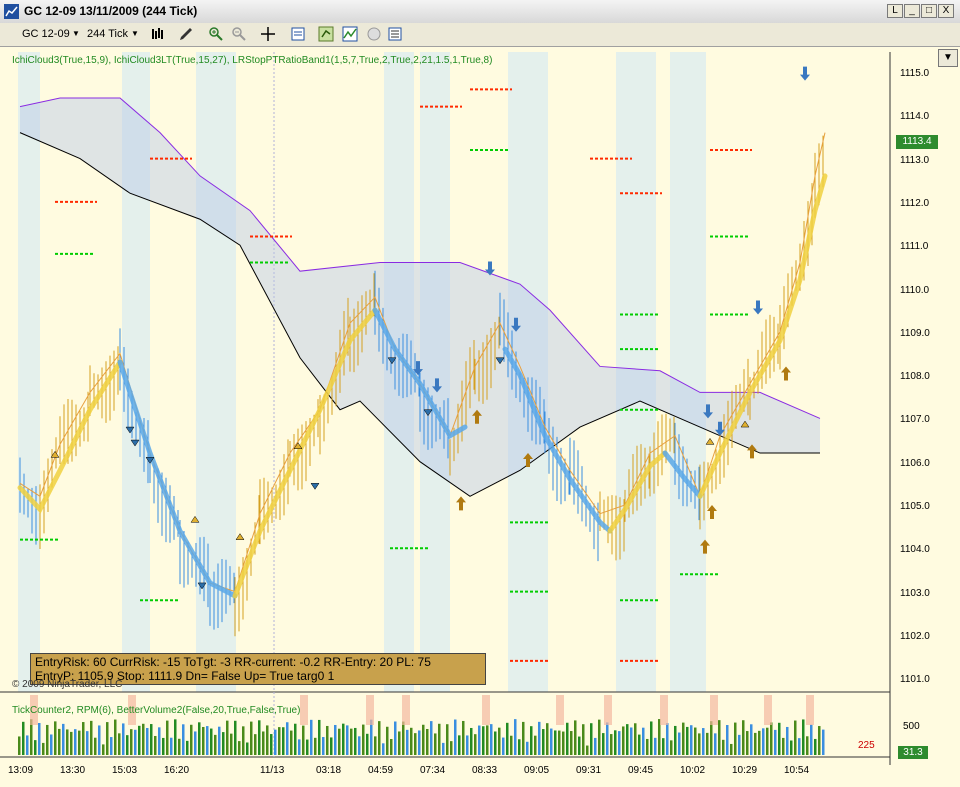  I want to click on period-selector: 244 Tick, so click(107, 34).